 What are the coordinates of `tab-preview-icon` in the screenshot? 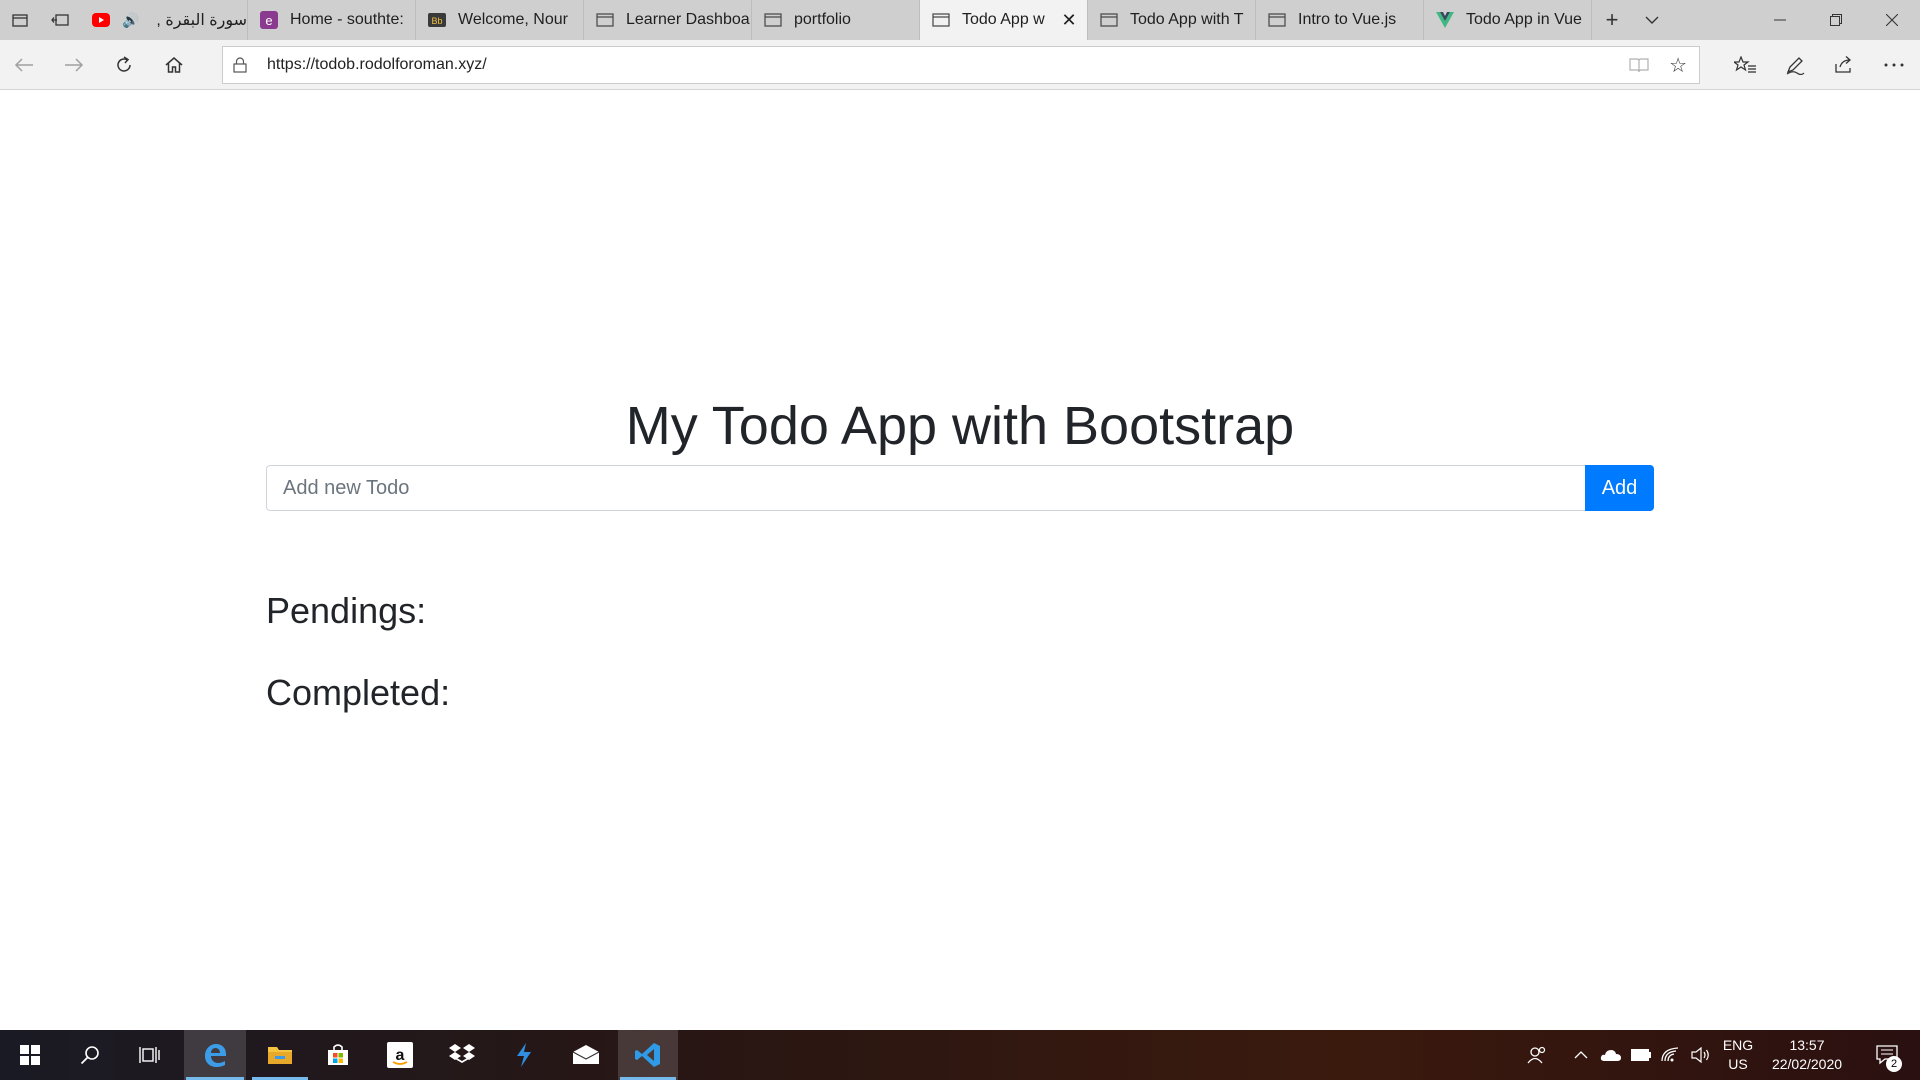 It's located at (20, 20).